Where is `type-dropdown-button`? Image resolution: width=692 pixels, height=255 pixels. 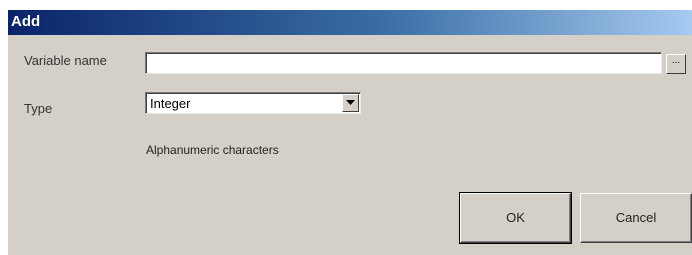
type-dropdown-button is located at coordinates (350, 103).